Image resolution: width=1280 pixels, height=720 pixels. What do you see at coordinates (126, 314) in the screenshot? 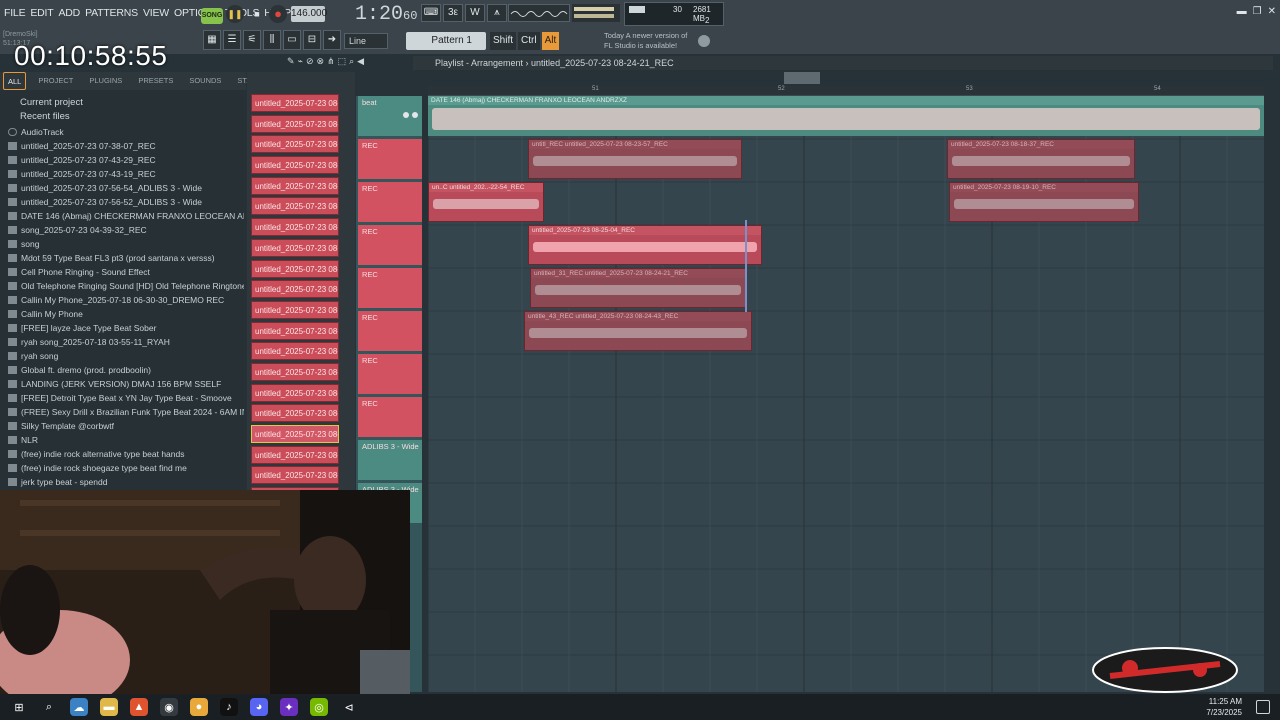
I see `recent-file-item: Callin My Phone` at bounding box center [126, 314].